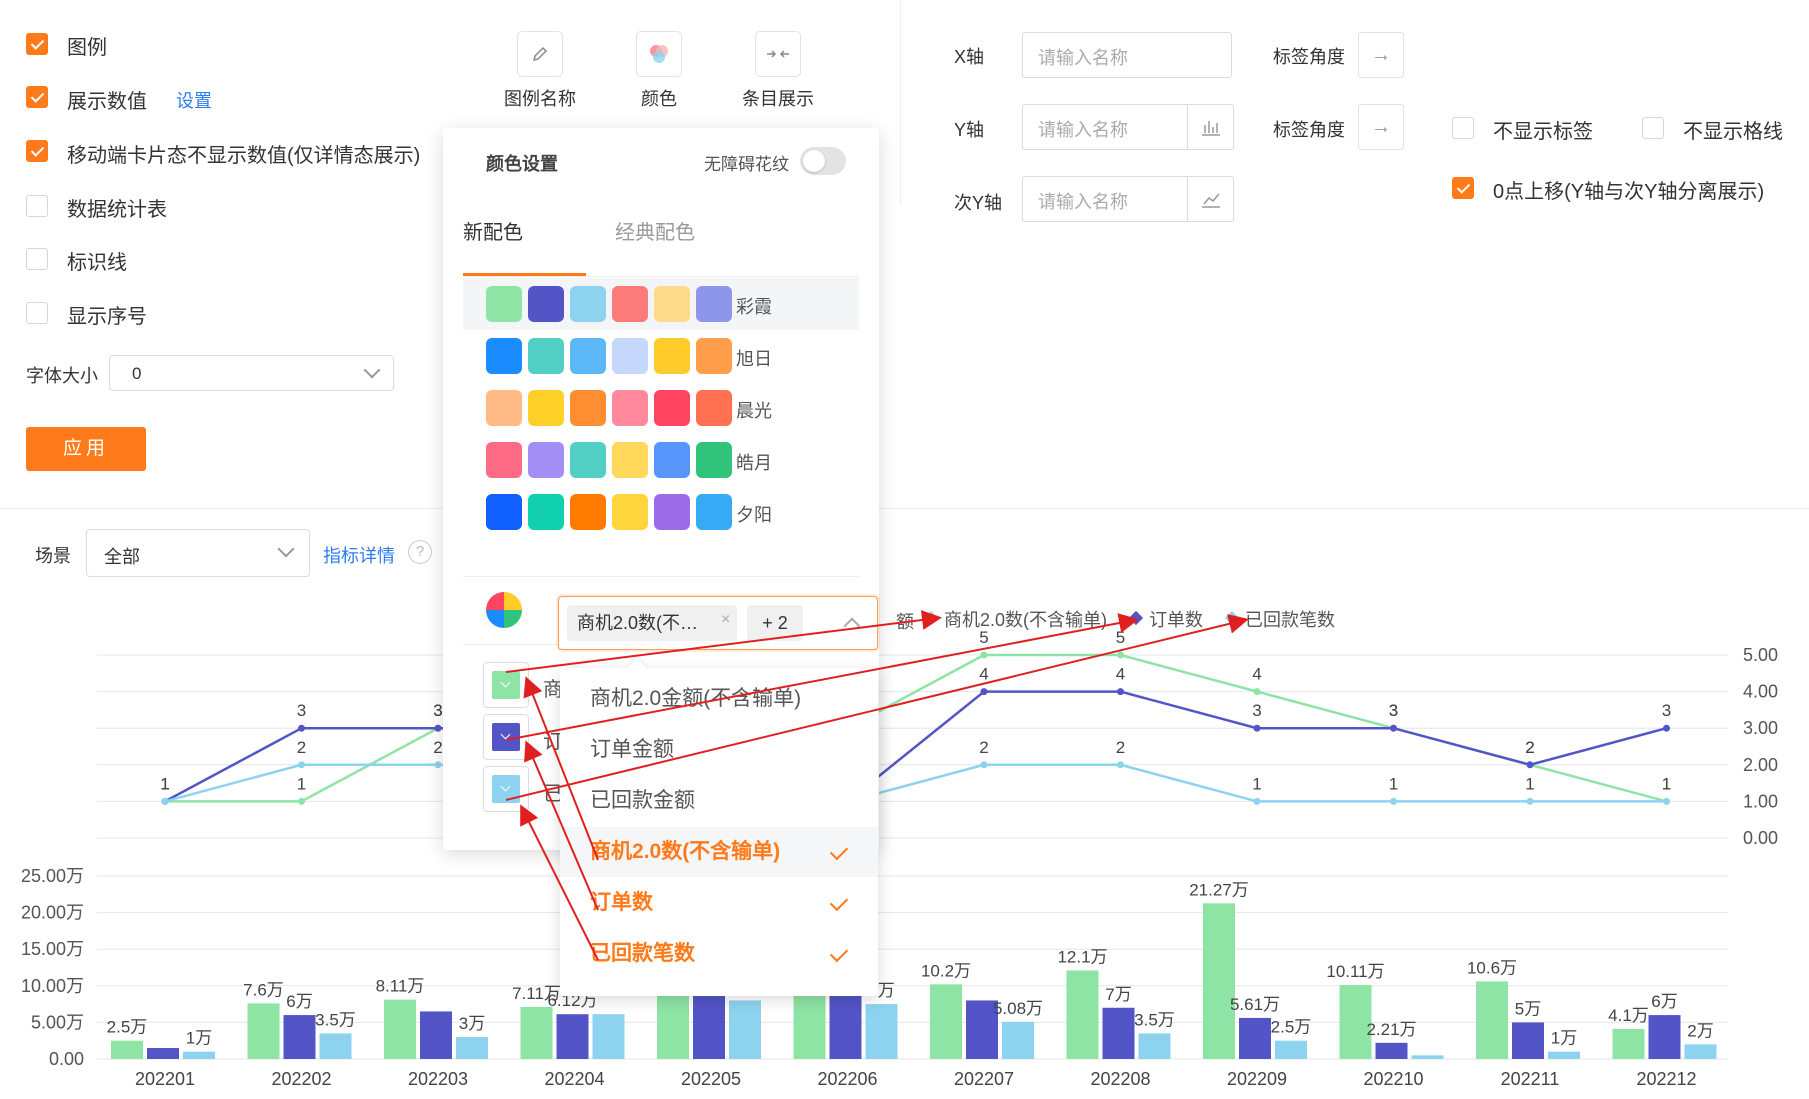  I want to click on annotation-arrows, so click(877, 785).